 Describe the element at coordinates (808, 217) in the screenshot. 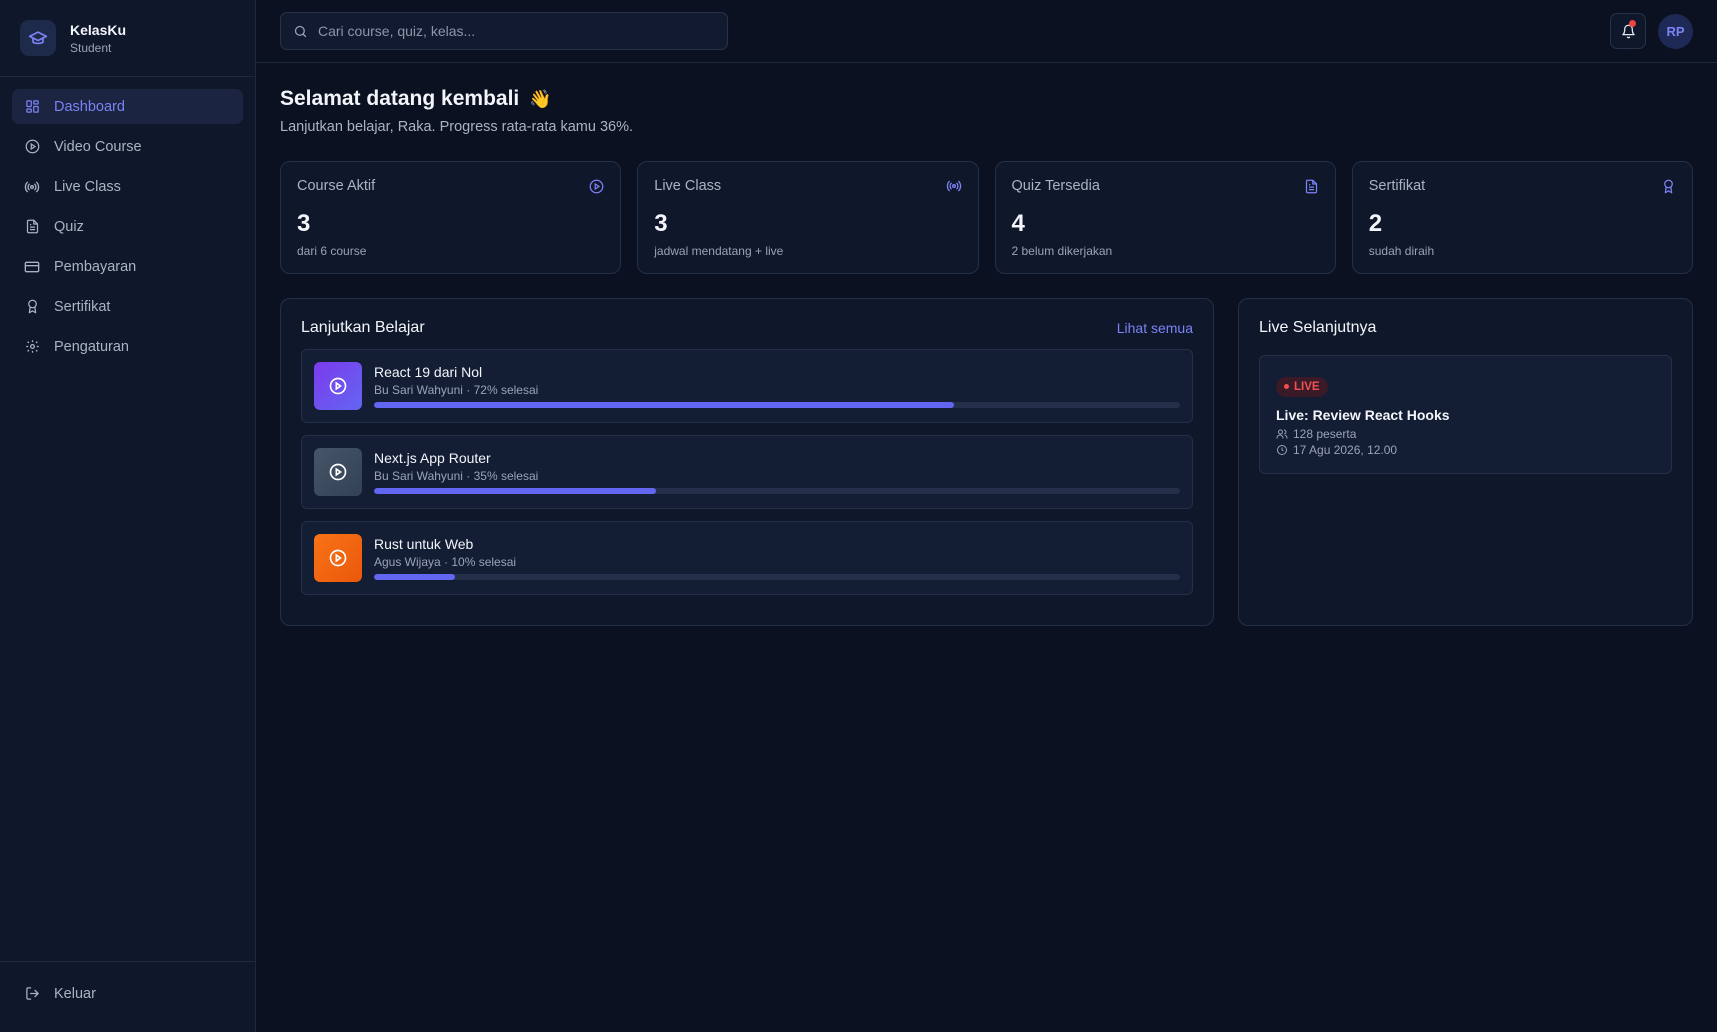

I see `stat-card-live-class: Live Class 3 jadwal mendatang + live` at that location.